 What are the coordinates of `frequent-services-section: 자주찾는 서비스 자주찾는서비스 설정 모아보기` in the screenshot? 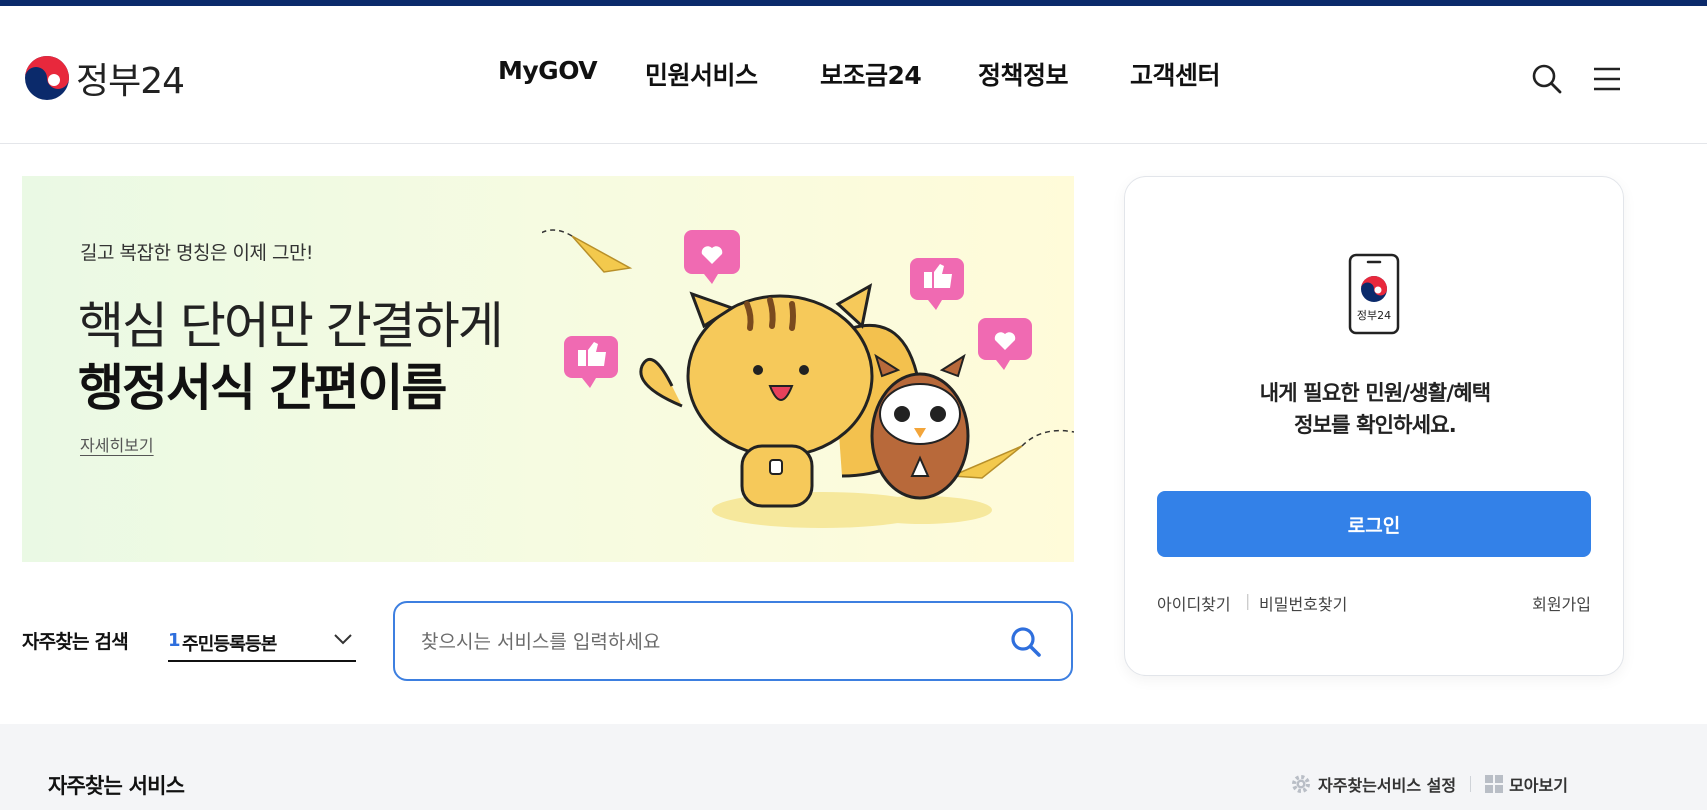 It's located at (853, 767).